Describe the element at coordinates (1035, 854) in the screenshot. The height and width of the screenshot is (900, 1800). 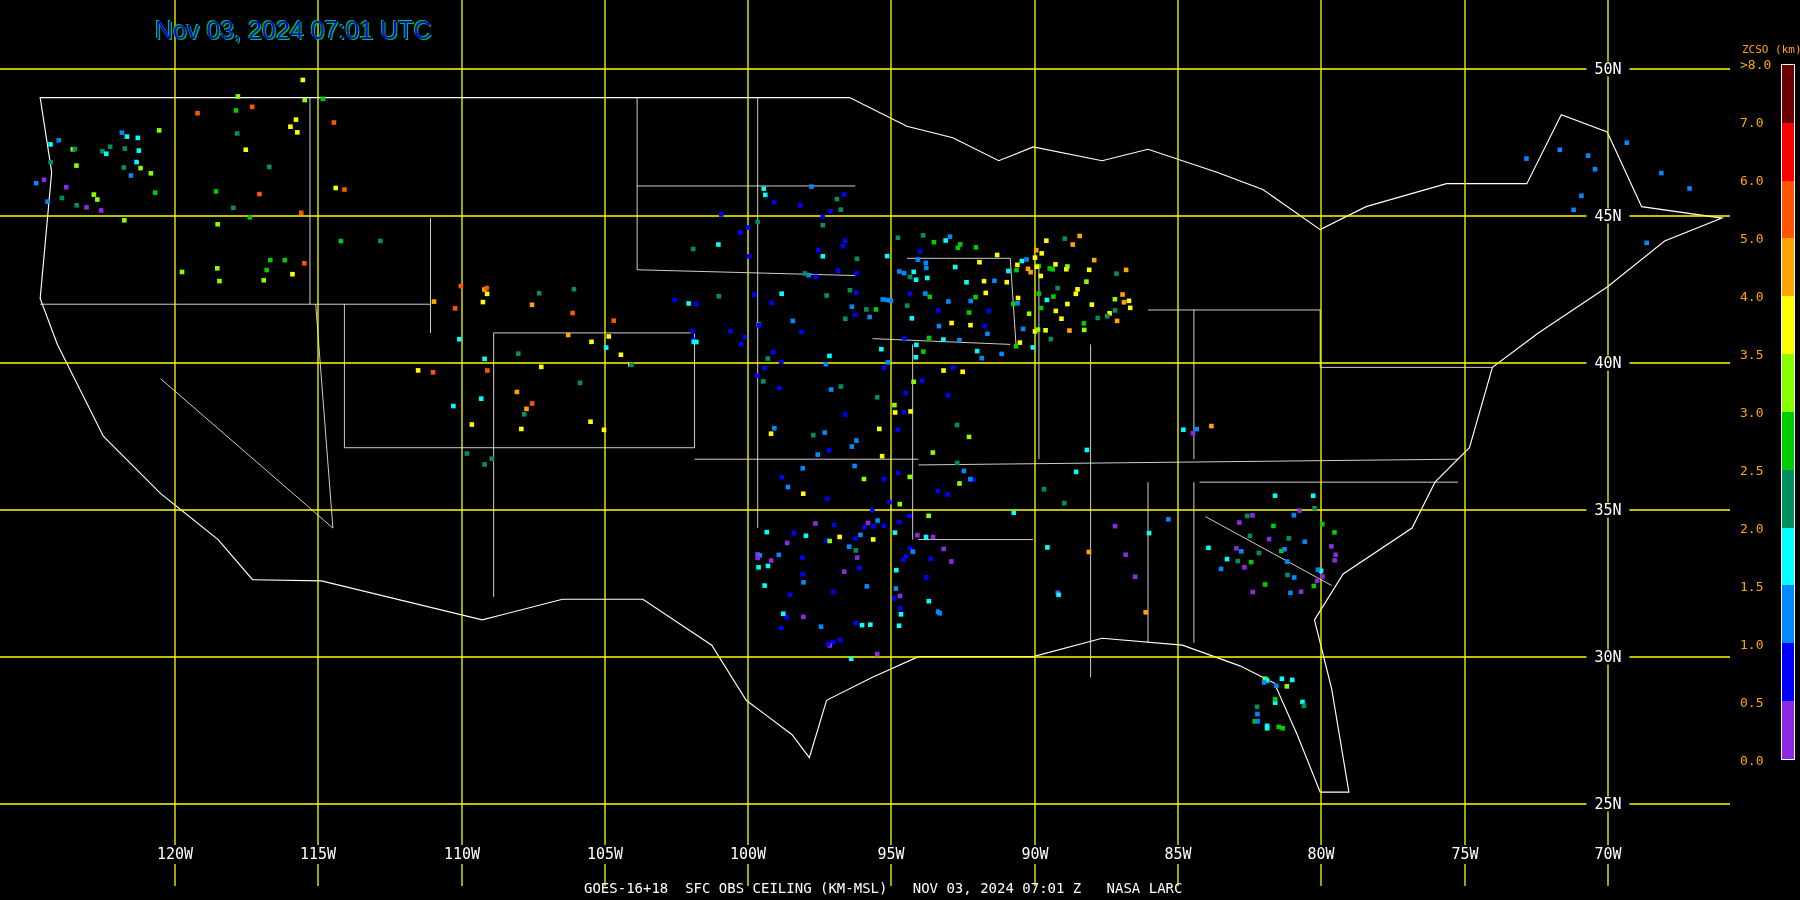
I see `longitude-label: 90W` at that location.